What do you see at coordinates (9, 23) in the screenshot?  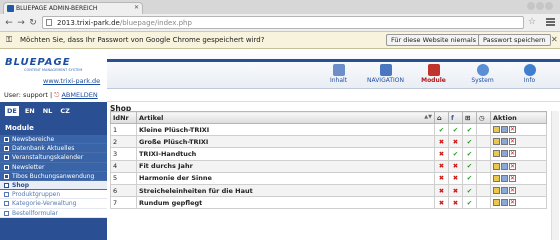 I see `back-icon: ←` at bounding box center [9, 23].